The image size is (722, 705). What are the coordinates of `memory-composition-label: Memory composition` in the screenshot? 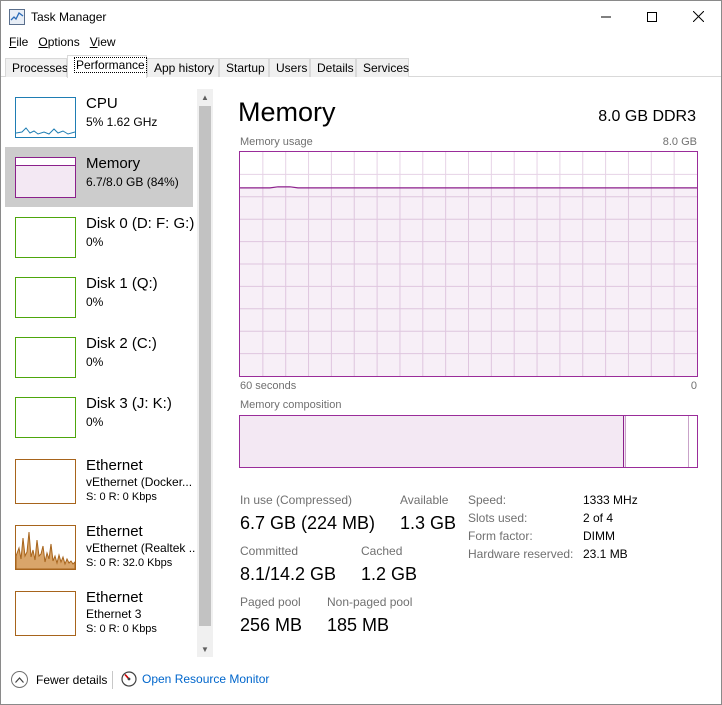 It's located at (291, 405).